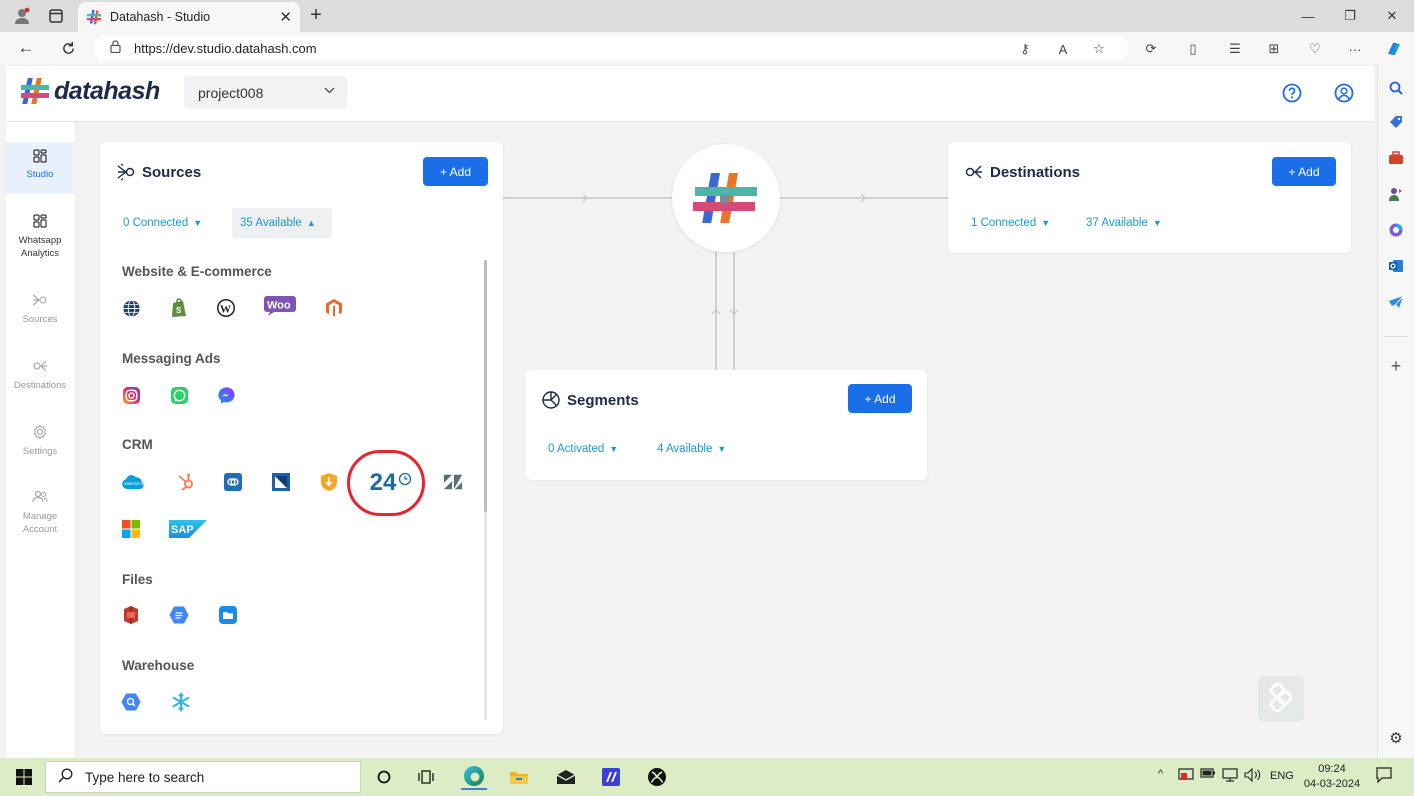  What do you see at coordinates (179, 395) in the screenshot?
I see `whatsapp-icon` at bounding box center [179, 395].